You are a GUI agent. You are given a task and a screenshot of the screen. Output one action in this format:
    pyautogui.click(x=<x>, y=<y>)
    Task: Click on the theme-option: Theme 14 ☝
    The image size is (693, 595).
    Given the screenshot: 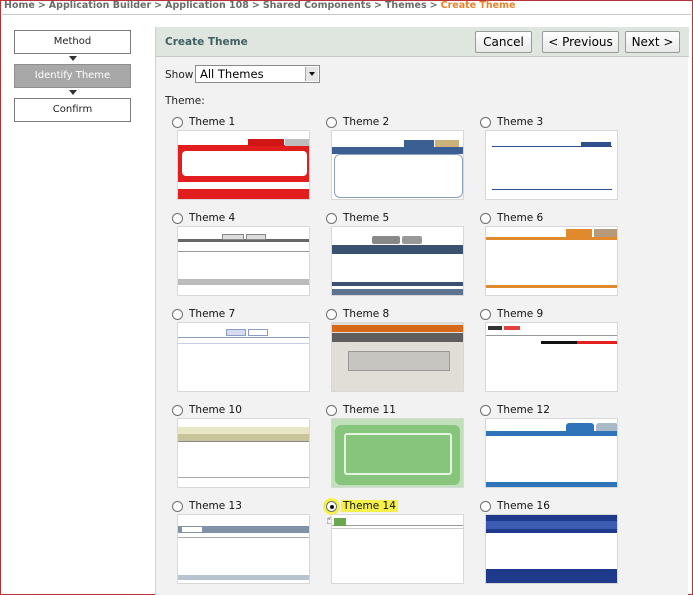 What is the action you would take?
    pyautogui.click(x=401, y=545)
    